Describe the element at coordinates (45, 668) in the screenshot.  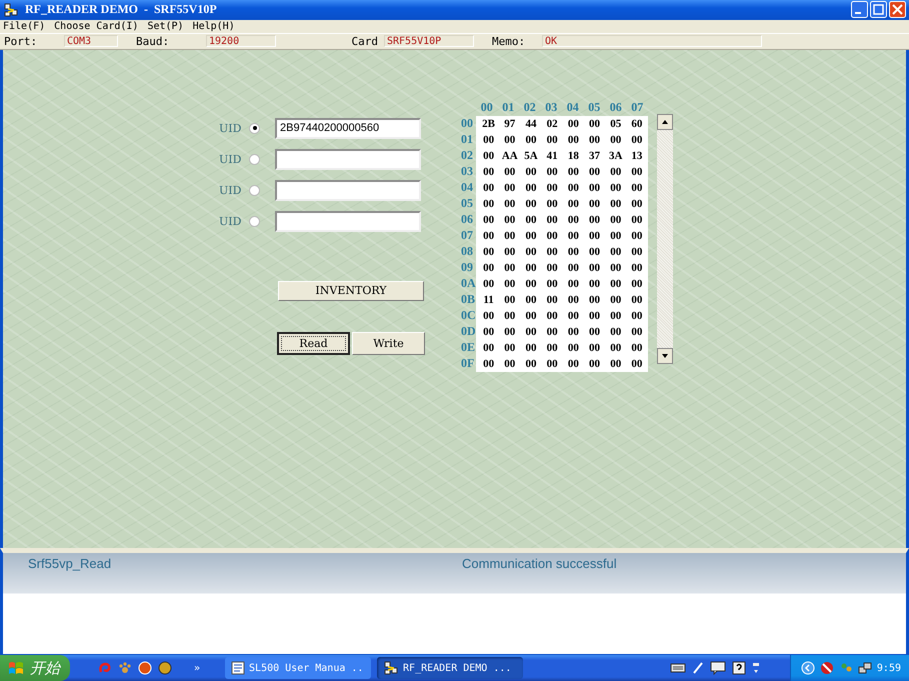
I see `start-label: 开始` at that location.